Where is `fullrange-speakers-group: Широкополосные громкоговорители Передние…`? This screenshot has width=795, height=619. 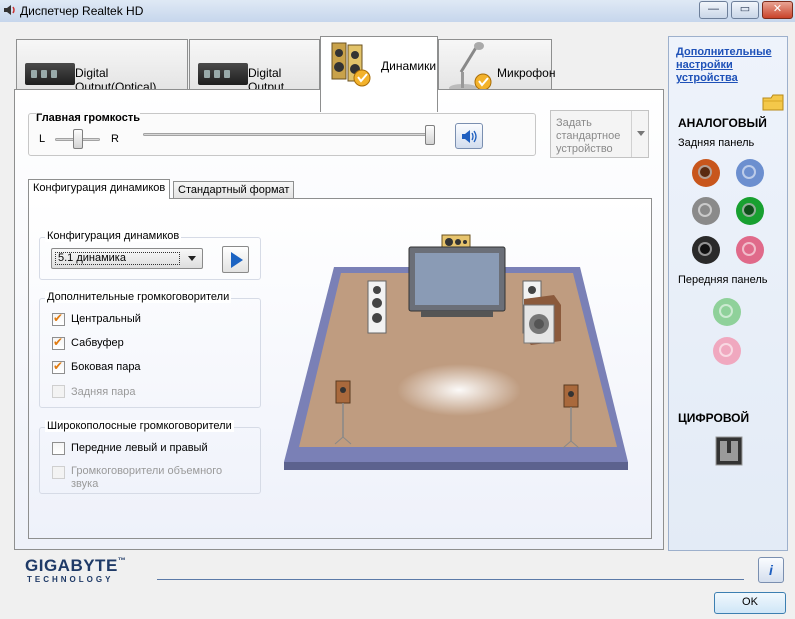
fullrange-speakers-group: Широкополосные громкоговорители Передние… is located at coordinates (150, 457).